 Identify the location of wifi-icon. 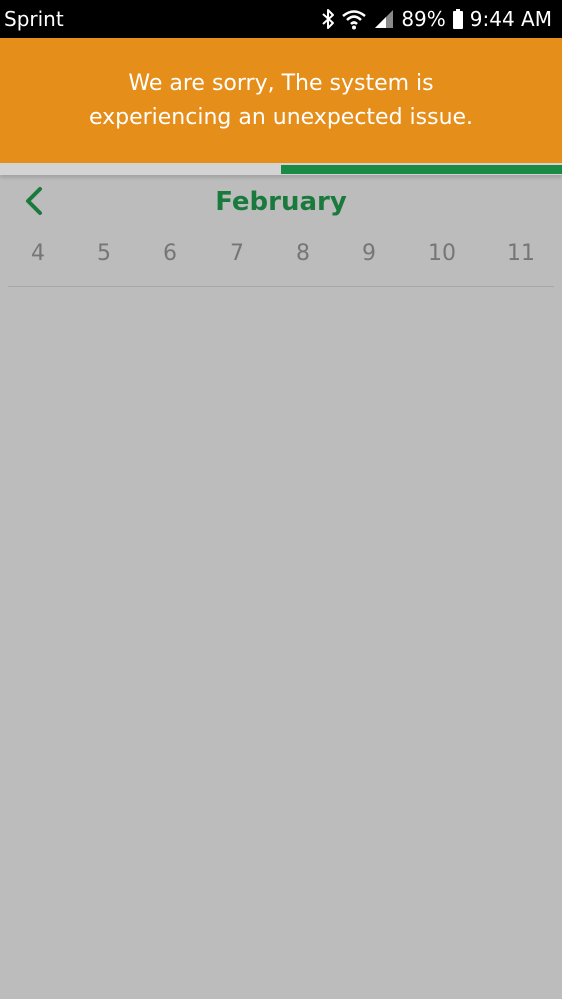
(354, 19).